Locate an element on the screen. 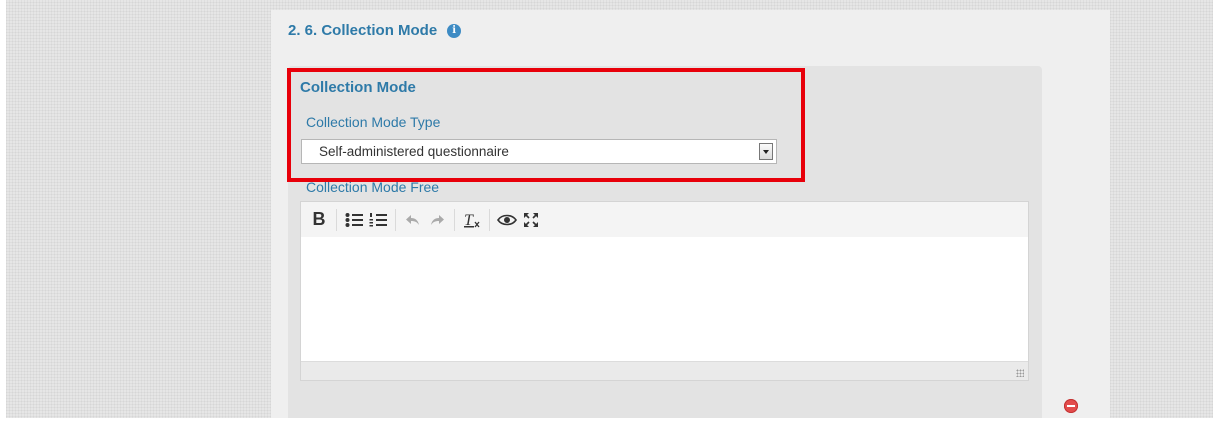  info-icon: i is located at coordinates (454, 30).